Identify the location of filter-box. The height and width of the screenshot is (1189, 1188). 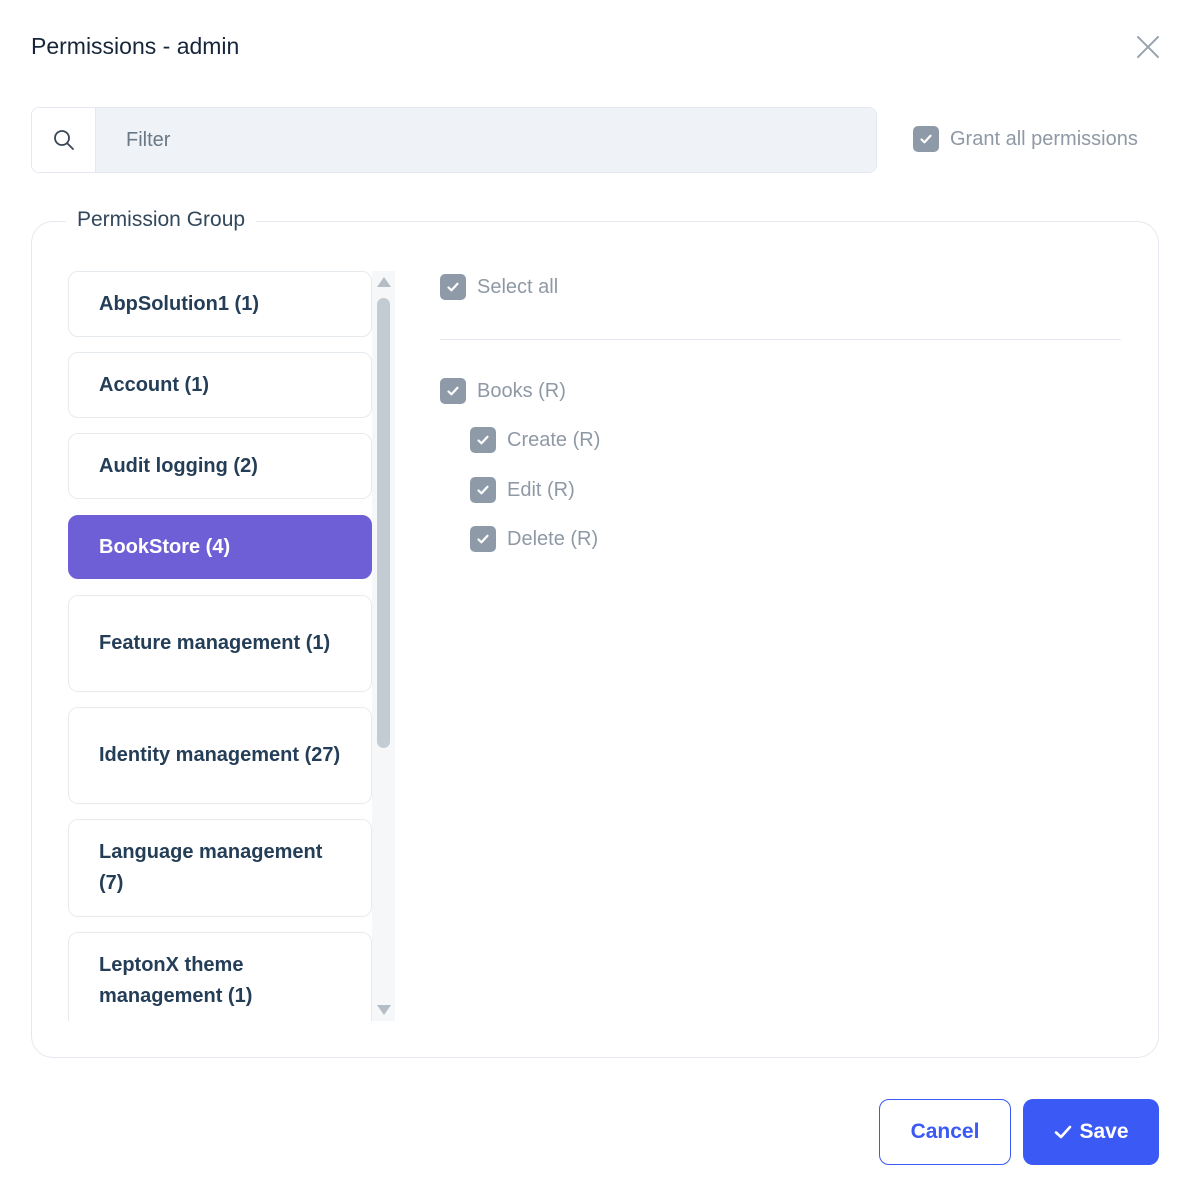
(454, 140).